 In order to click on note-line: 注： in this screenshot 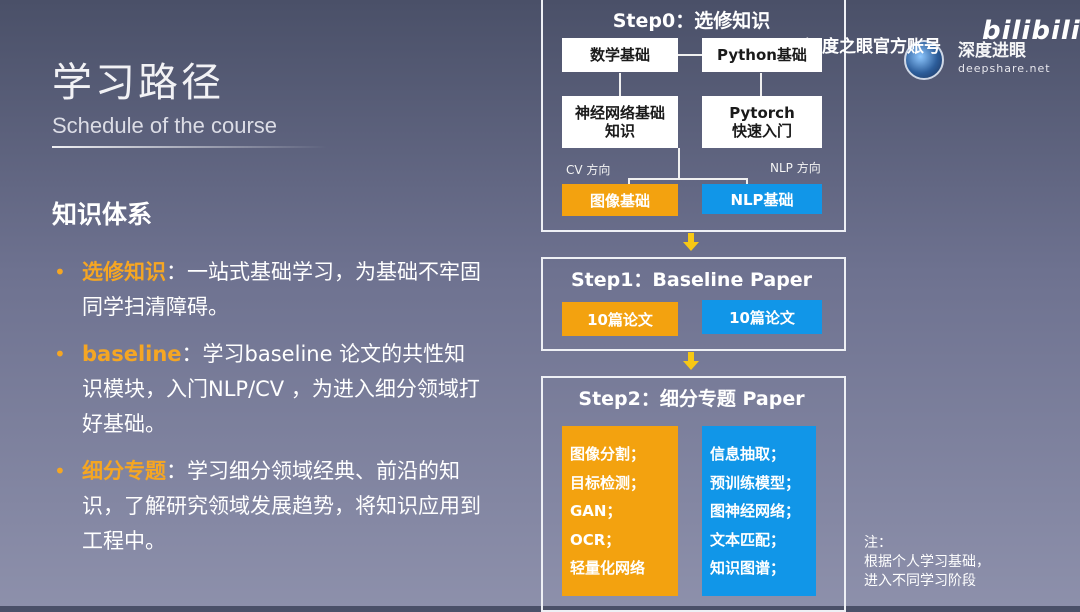, I will do `click(878, 543)`.